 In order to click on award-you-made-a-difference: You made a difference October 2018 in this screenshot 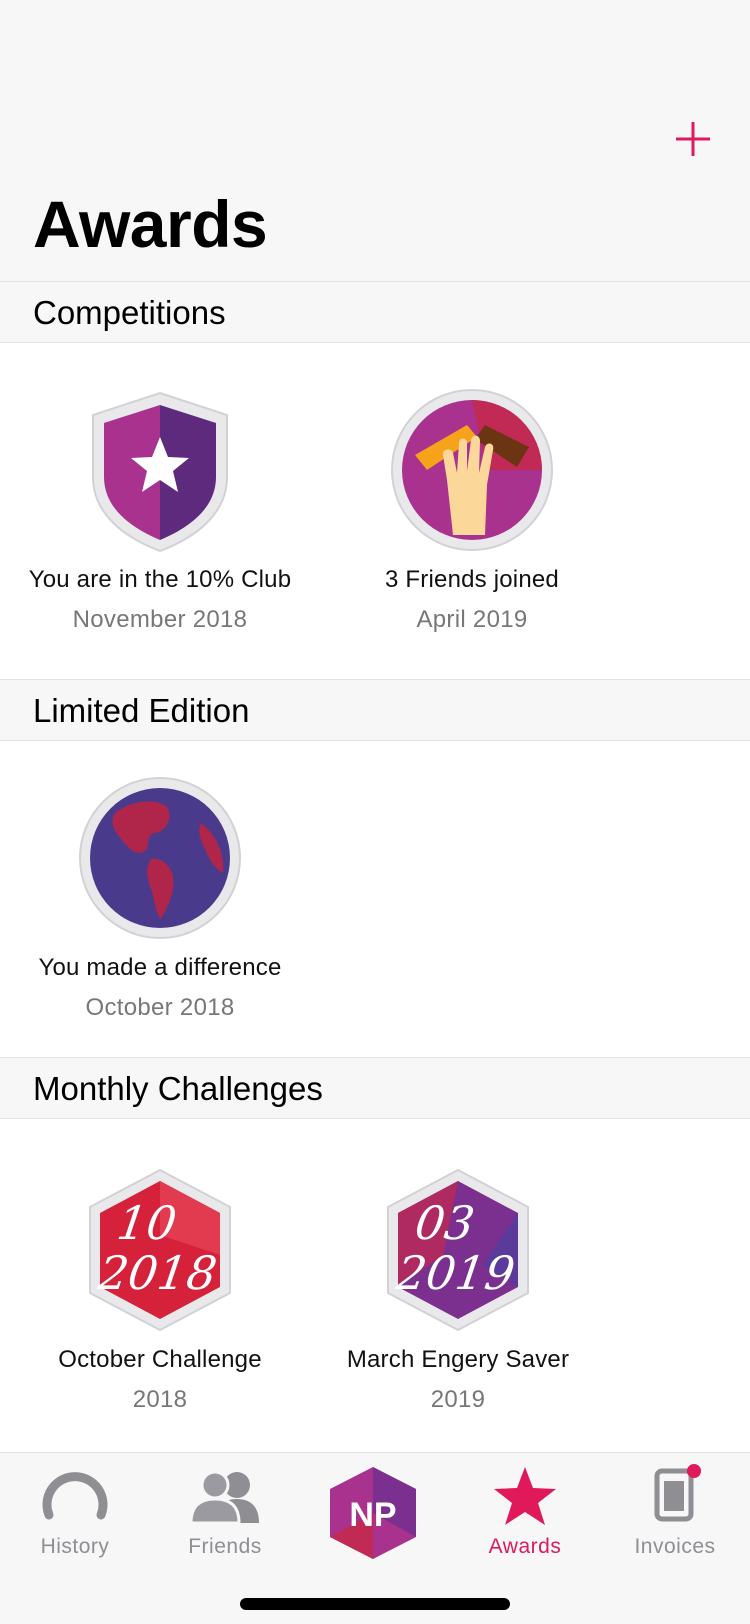, I will do `click(160, 898)`.